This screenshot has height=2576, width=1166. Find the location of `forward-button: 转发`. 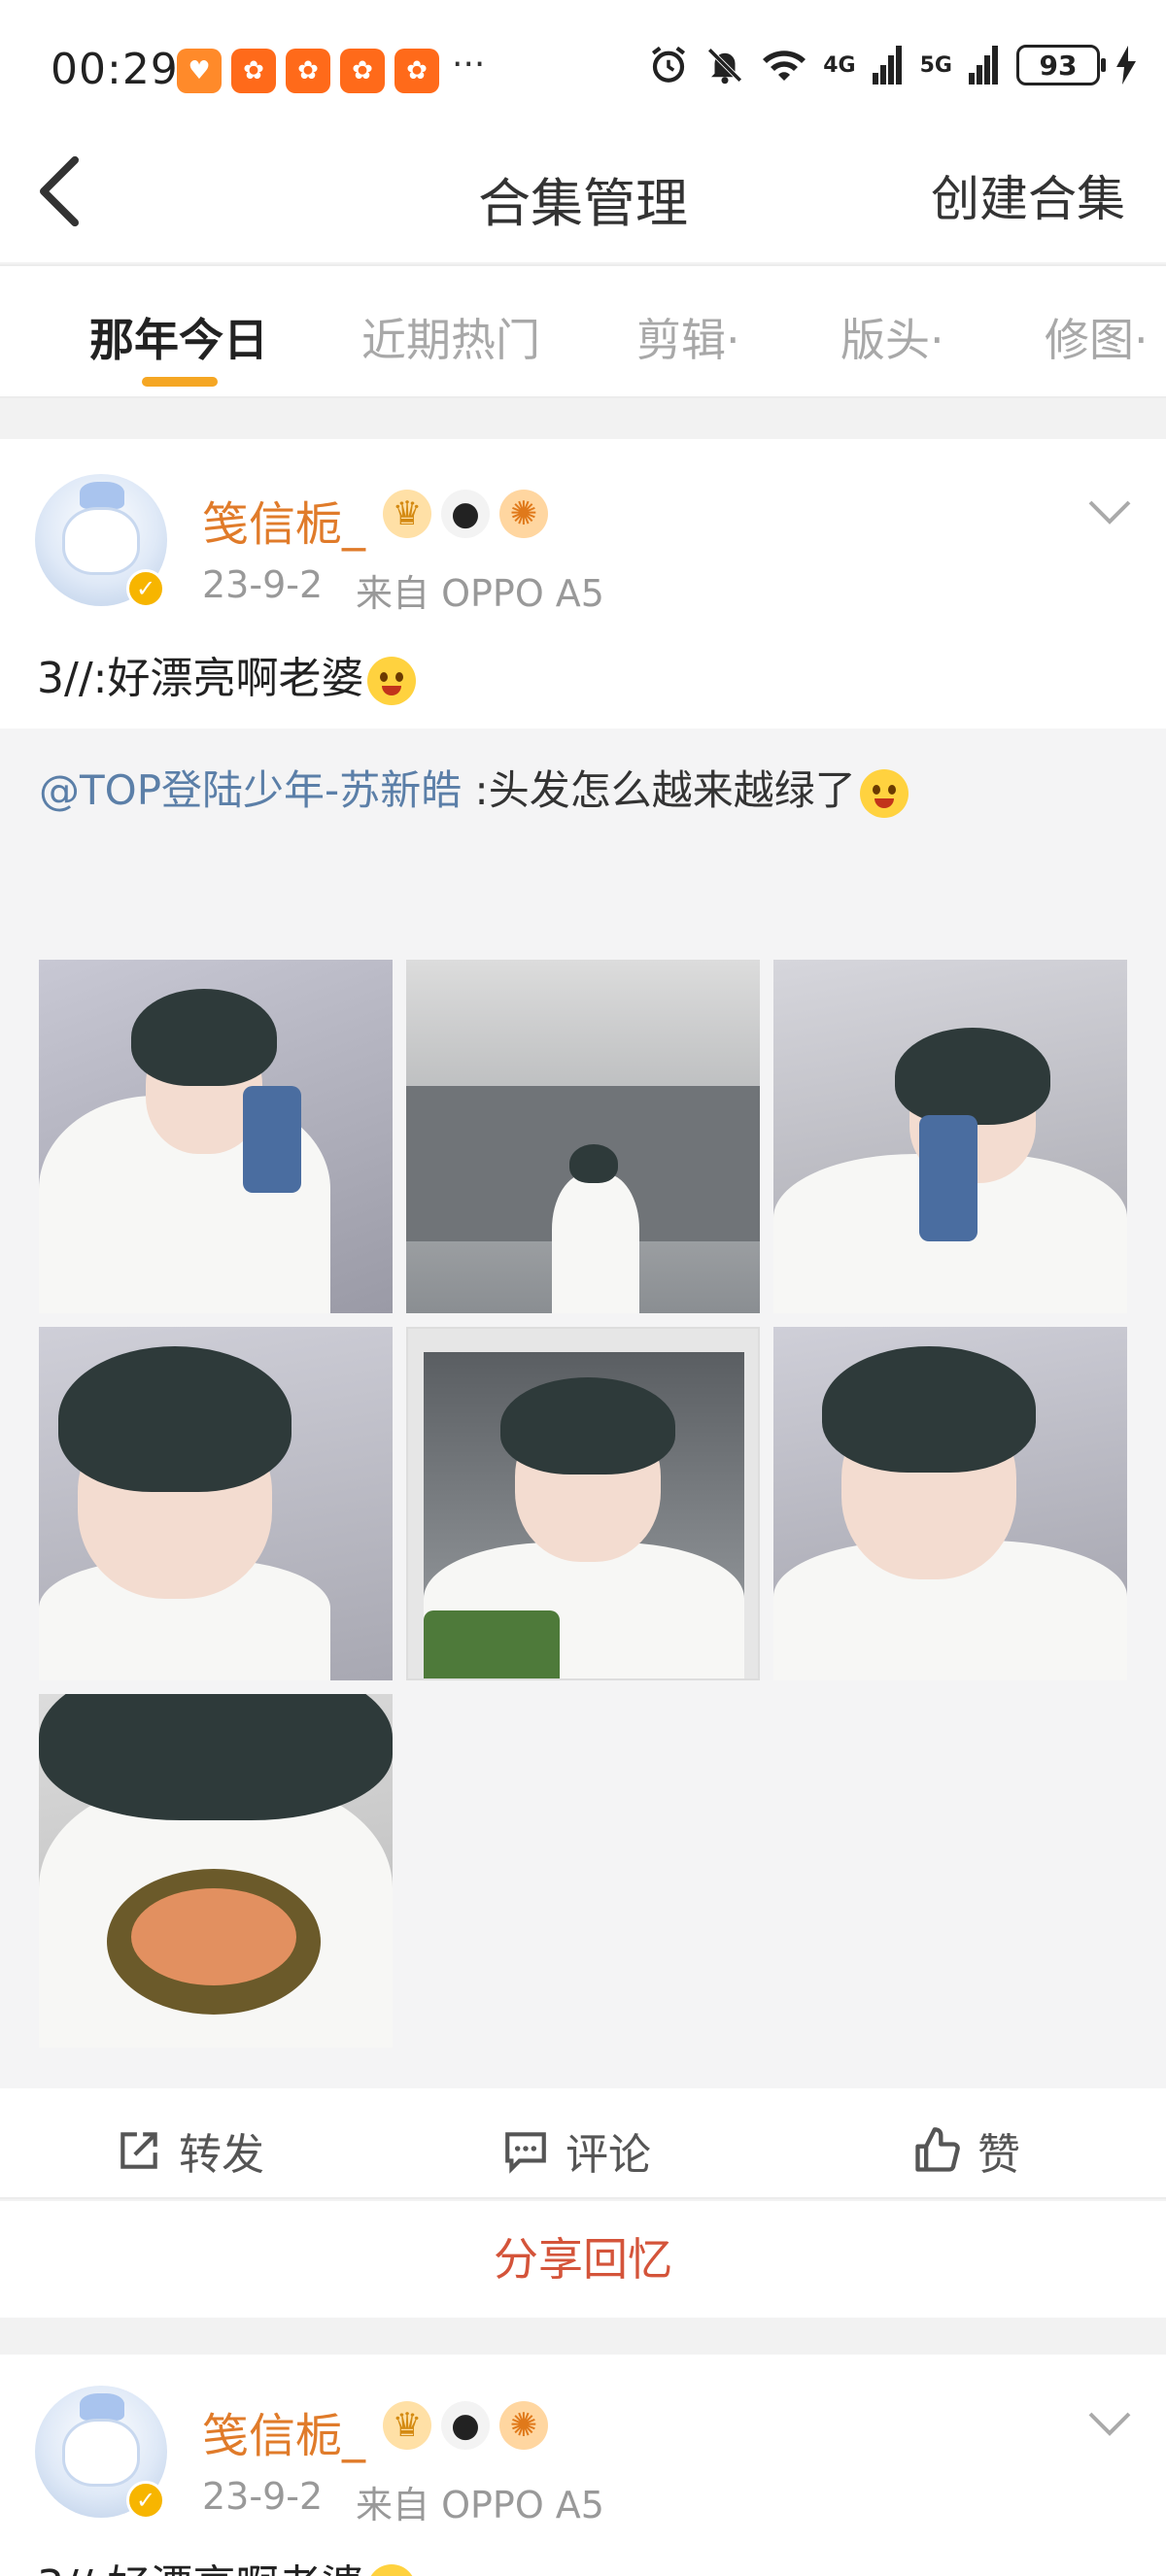

forward-button: 转发 is located at coordinates (189, 2150).